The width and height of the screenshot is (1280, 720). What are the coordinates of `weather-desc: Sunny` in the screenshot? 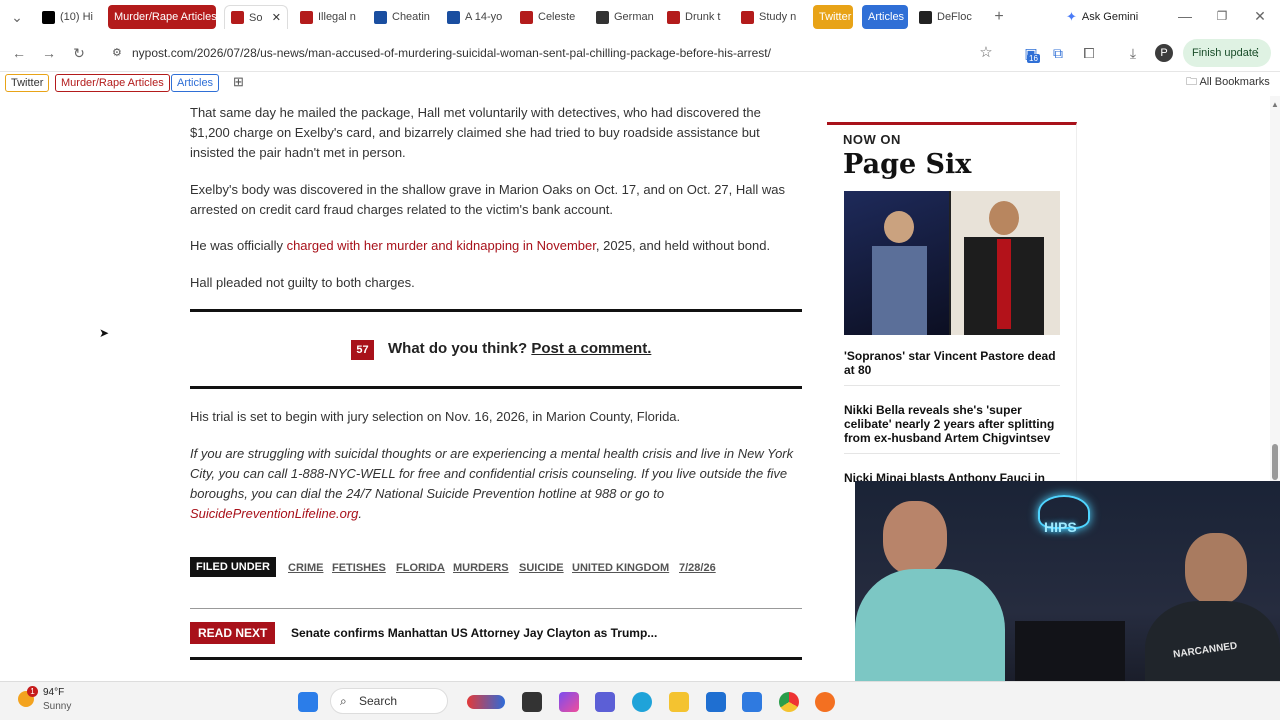 It's located at (57, 706).